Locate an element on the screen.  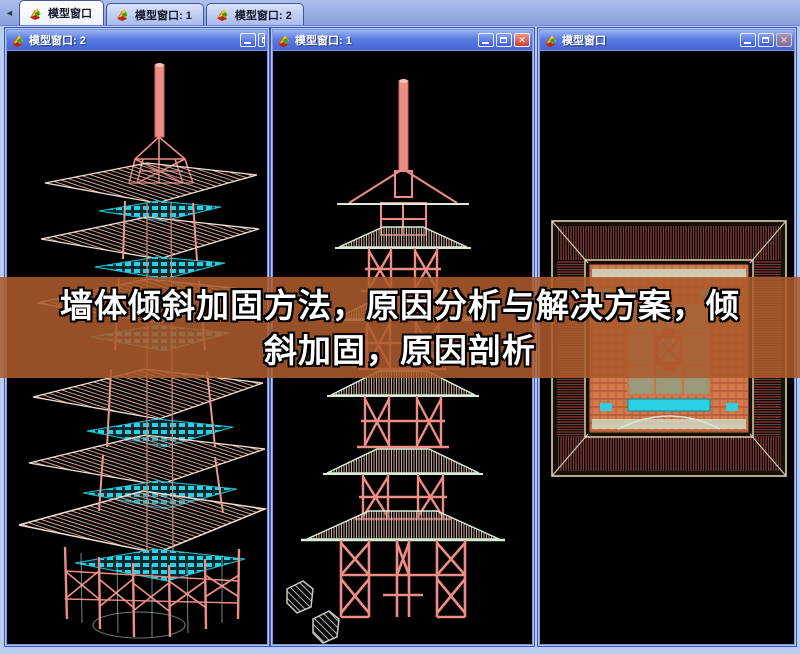
tab-model-window-2: 模型窗口: 2 is located at coordinates (254, 14).